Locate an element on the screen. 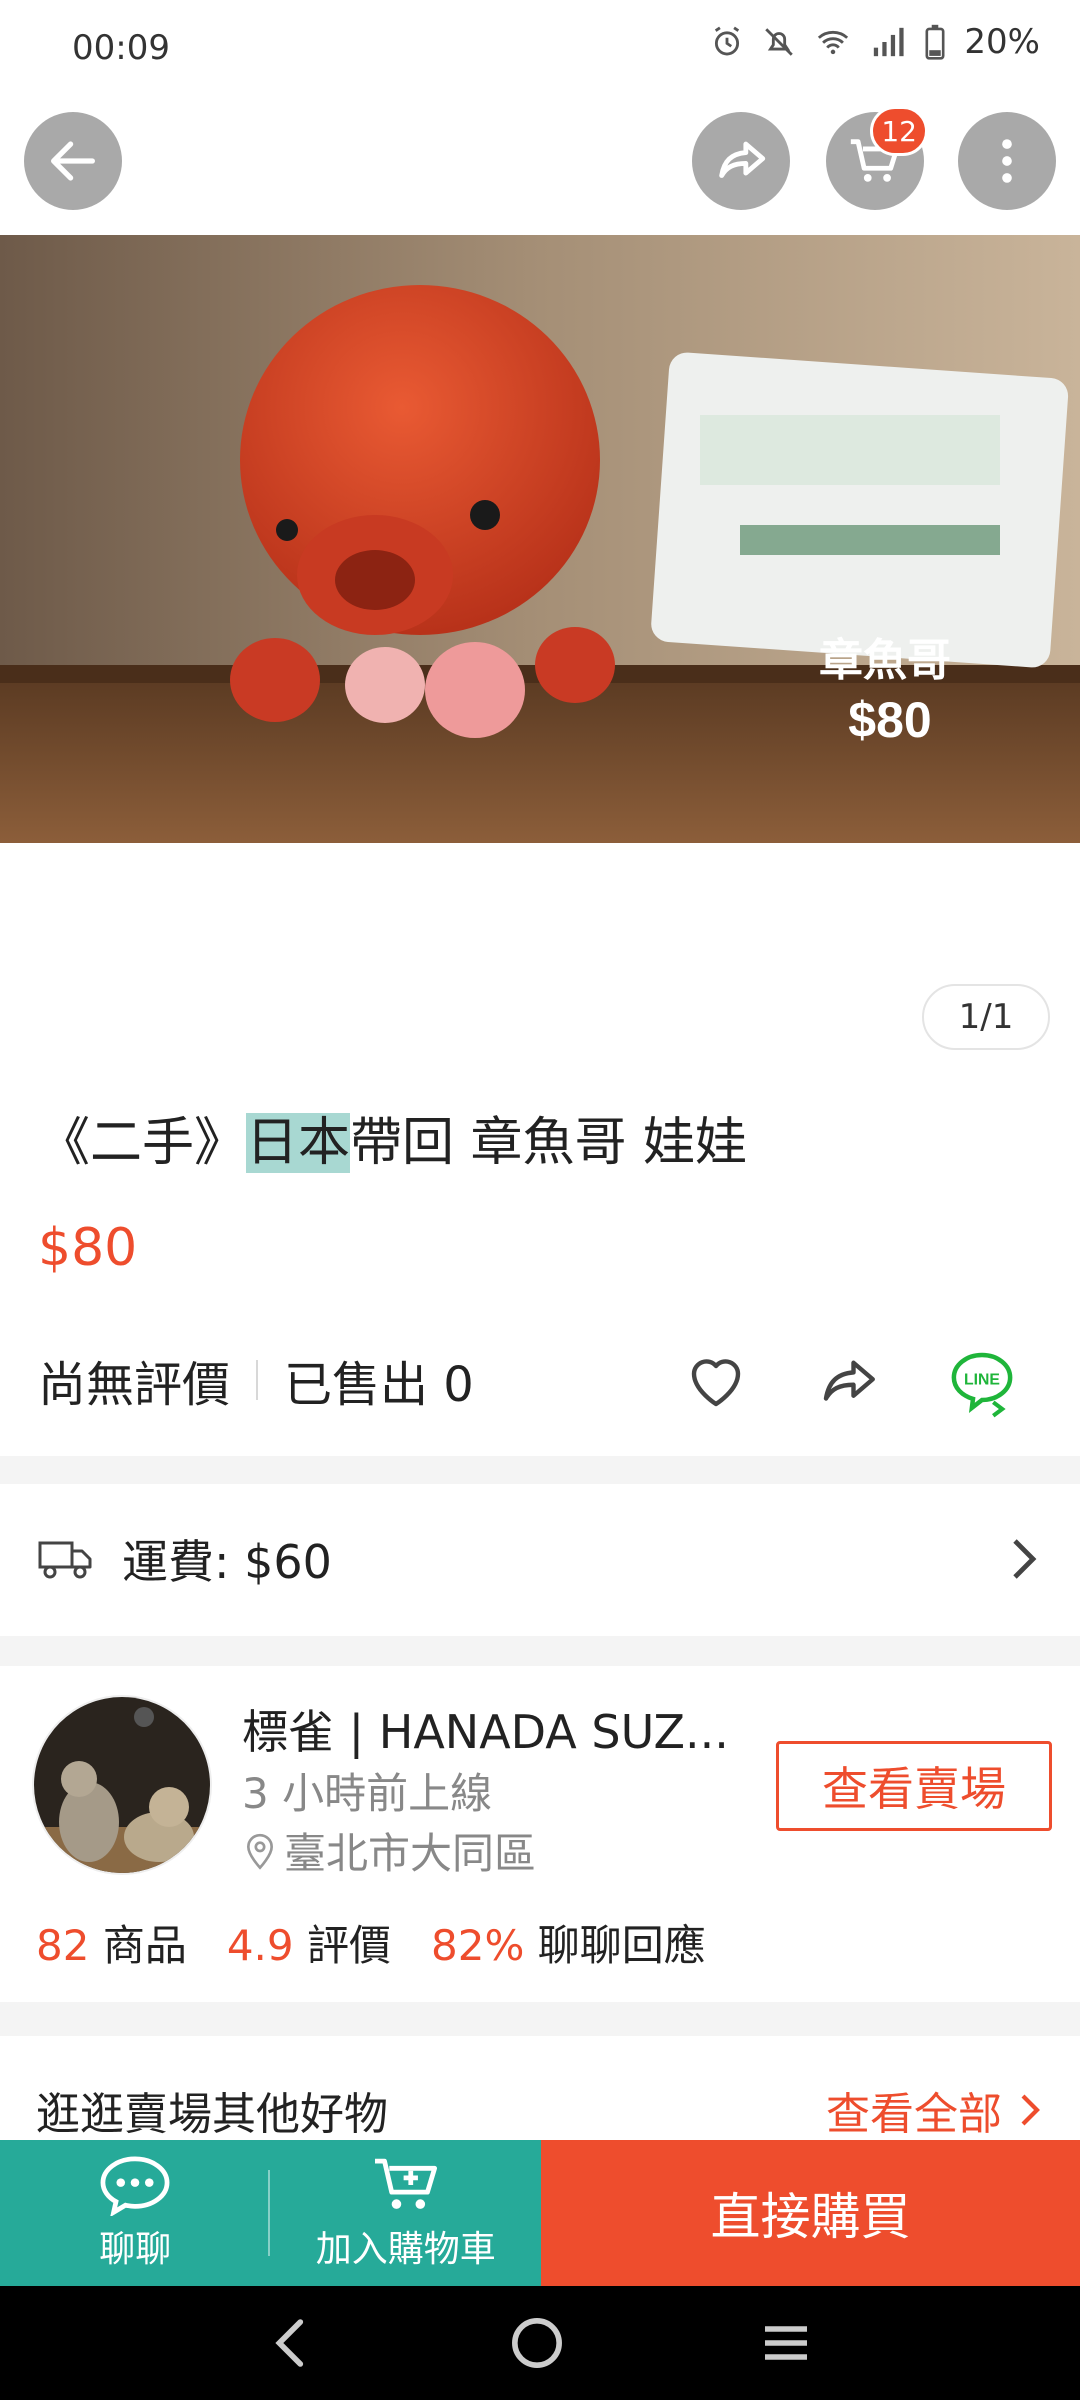  truck-icon is located at coordinates (65, 1560).